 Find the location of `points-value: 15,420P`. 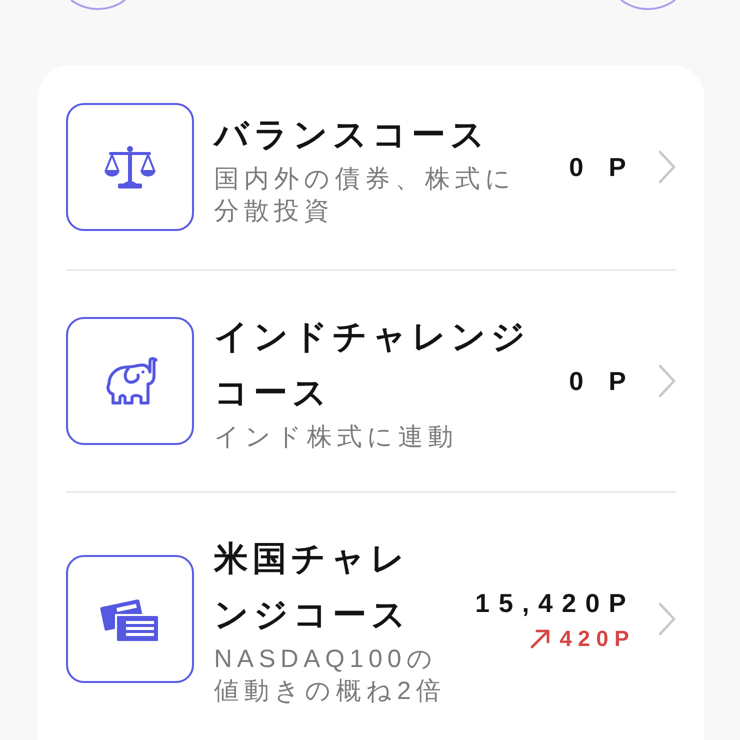

points-value: 15,420P is located at coordinates (555, 603).